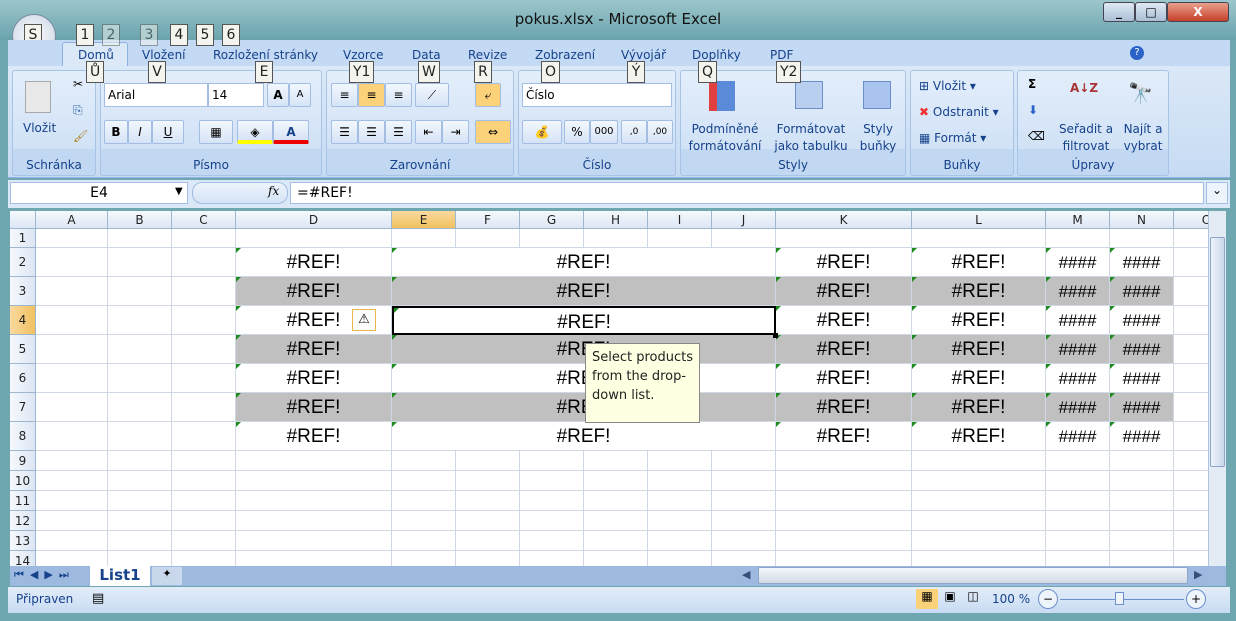 The width and height of the screenshot is (1236, 621). I want to click on fill-handle, so click(775, 335).